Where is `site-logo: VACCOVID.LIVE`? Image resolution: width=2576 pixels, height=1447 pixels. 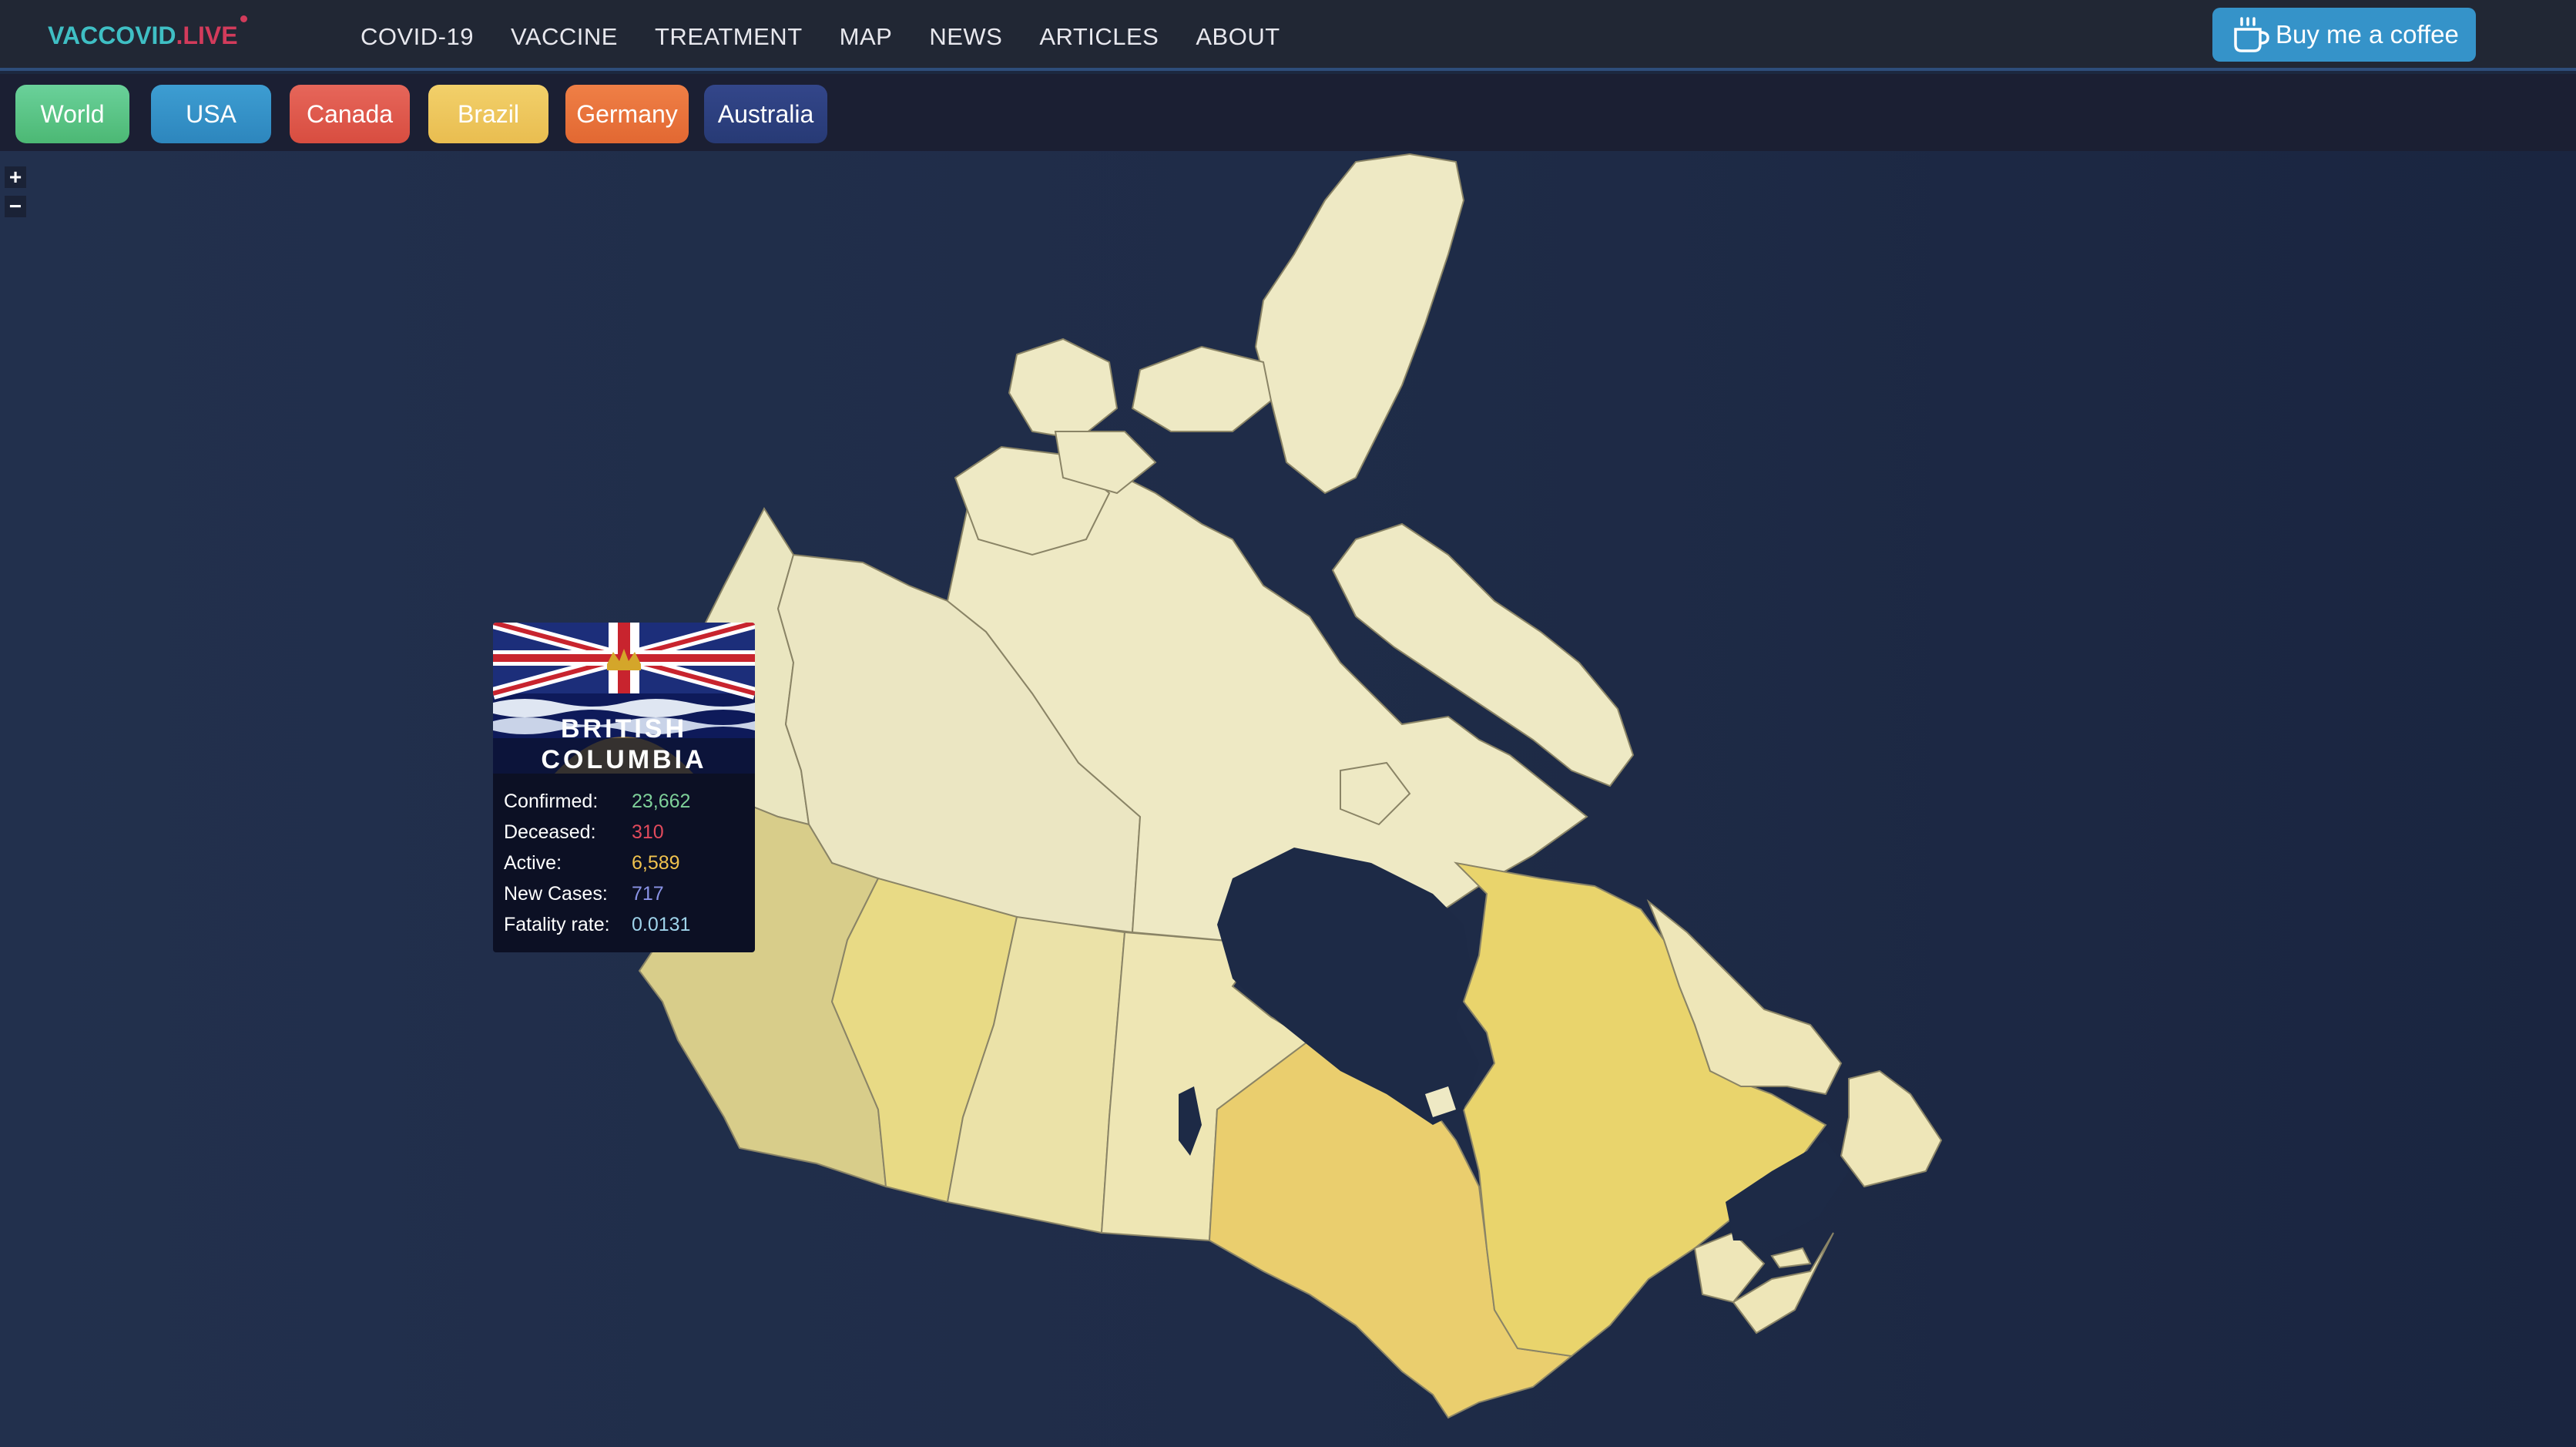 site-logo: VACCOVID.LIVE is located at coordinates (147, 34).